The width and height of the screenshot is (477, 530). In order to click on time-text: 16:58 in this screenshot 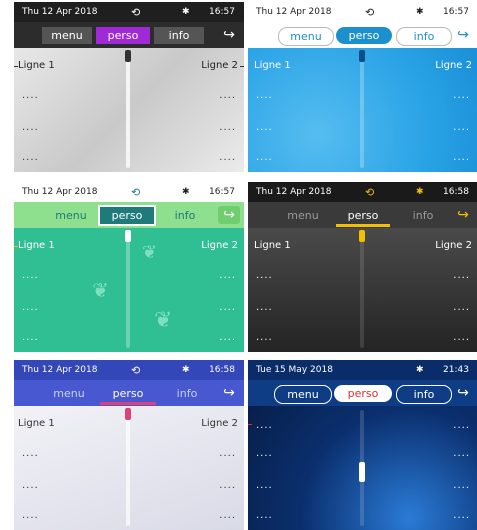, I will do `click(456, 192)`.